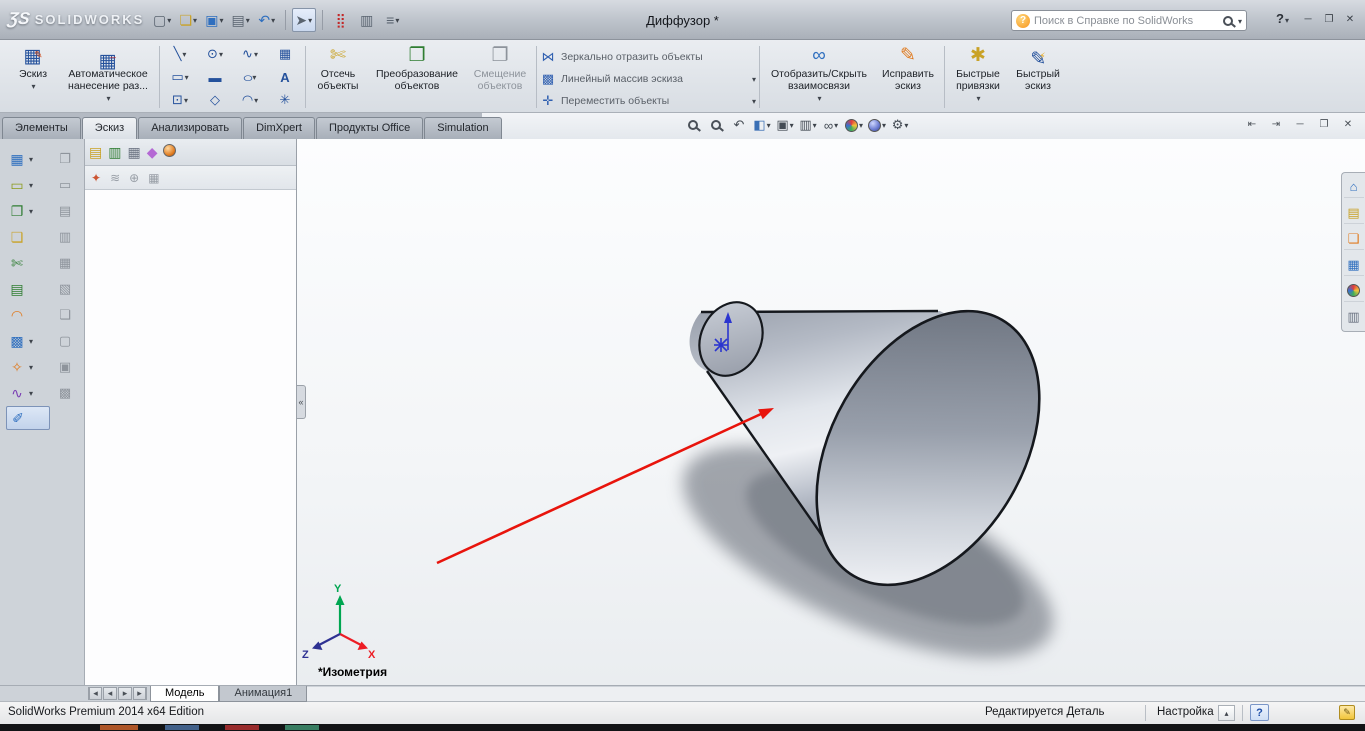 Image resolution: width=1365 pixels, height=731 pixels. Describe the element at coordinates (369, 128) in the screenshot. I see `tab-office-products: Продукты Office` at that location.